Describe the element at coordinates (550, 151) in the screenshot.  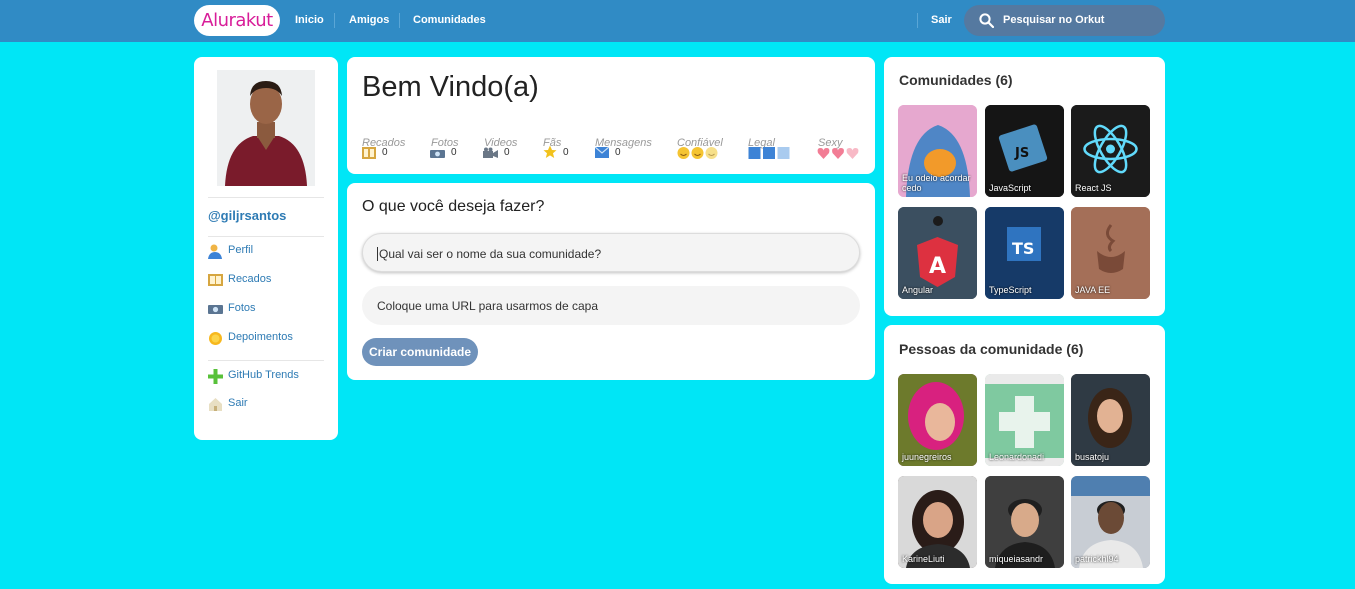
I see `star-icon` at that location.